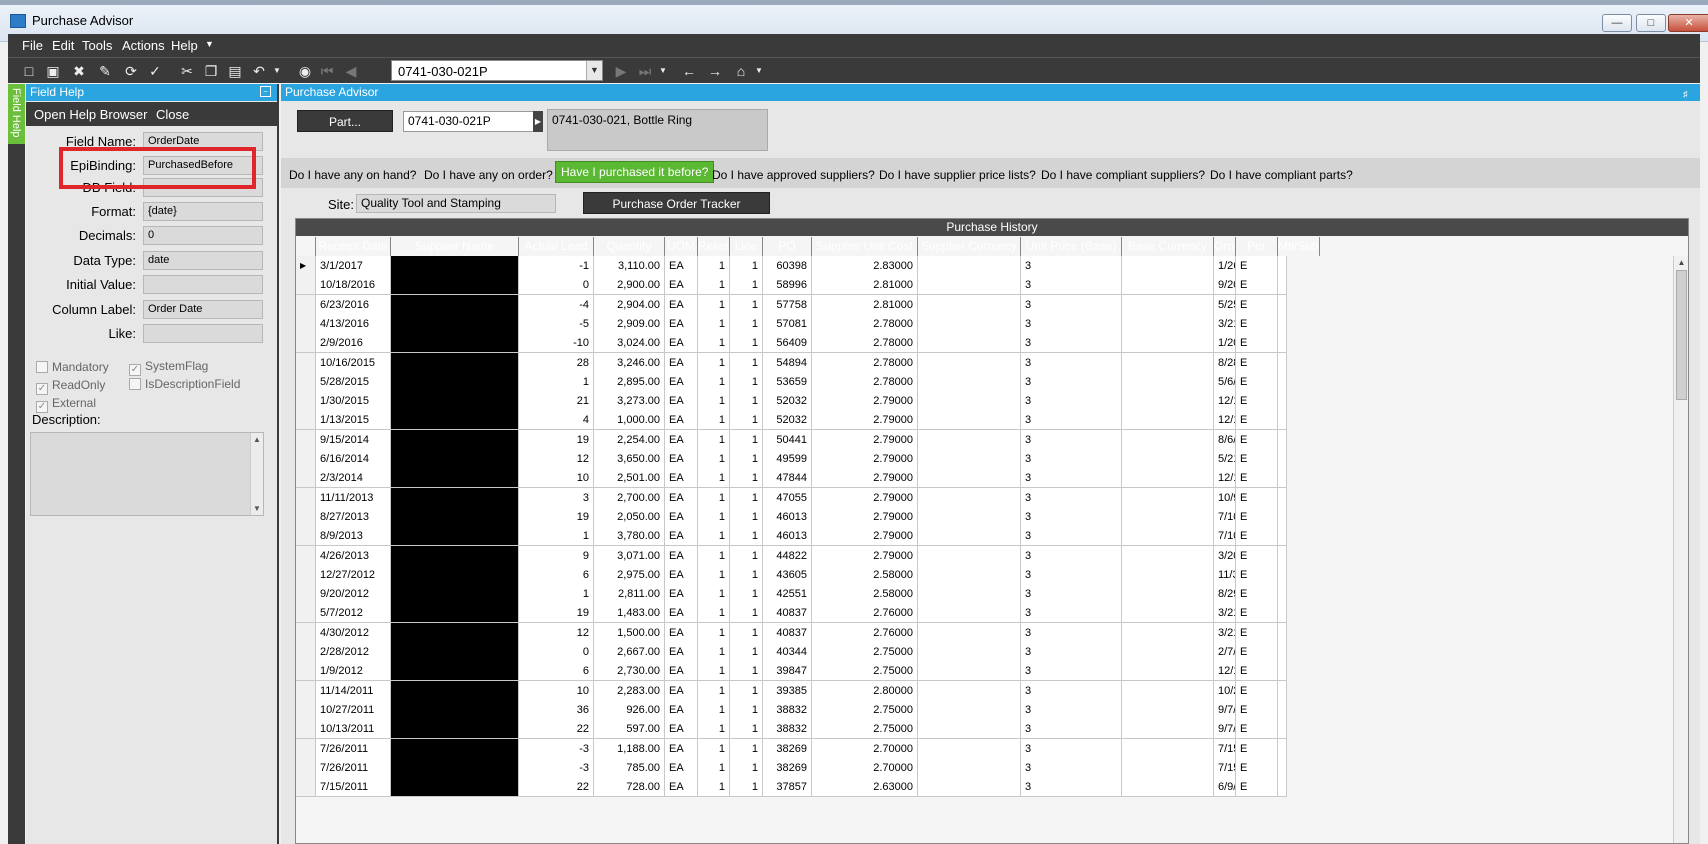 The height and width of the screenshot is (844, 1708). What do you see at coordinates (629, 671) in the screenshot?
I see `cell-quantity: 2,730.00` at bounding box center [629, 671].